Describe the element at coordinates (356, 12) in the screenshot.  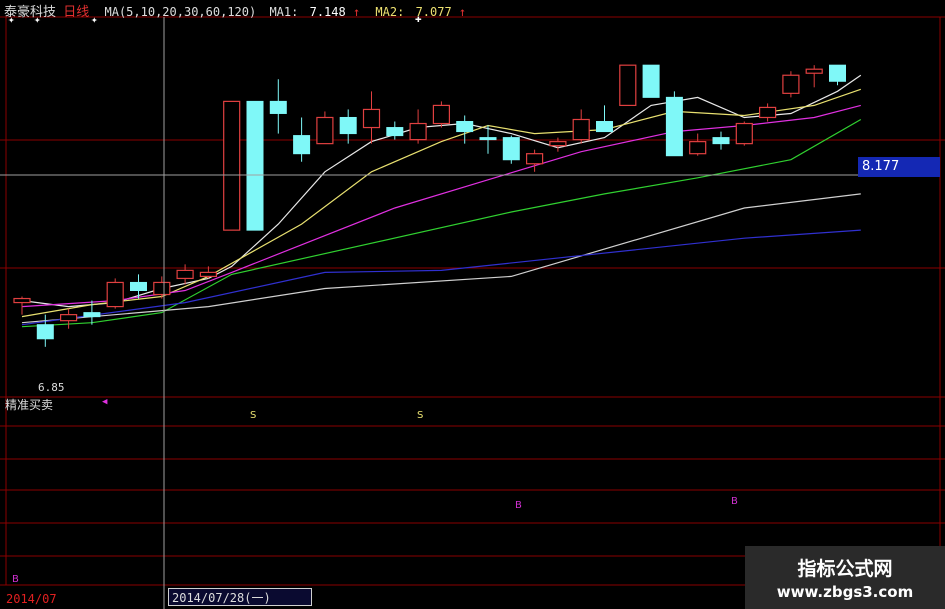
I see `ma1-up-arrow-icon: ↑` at that location.